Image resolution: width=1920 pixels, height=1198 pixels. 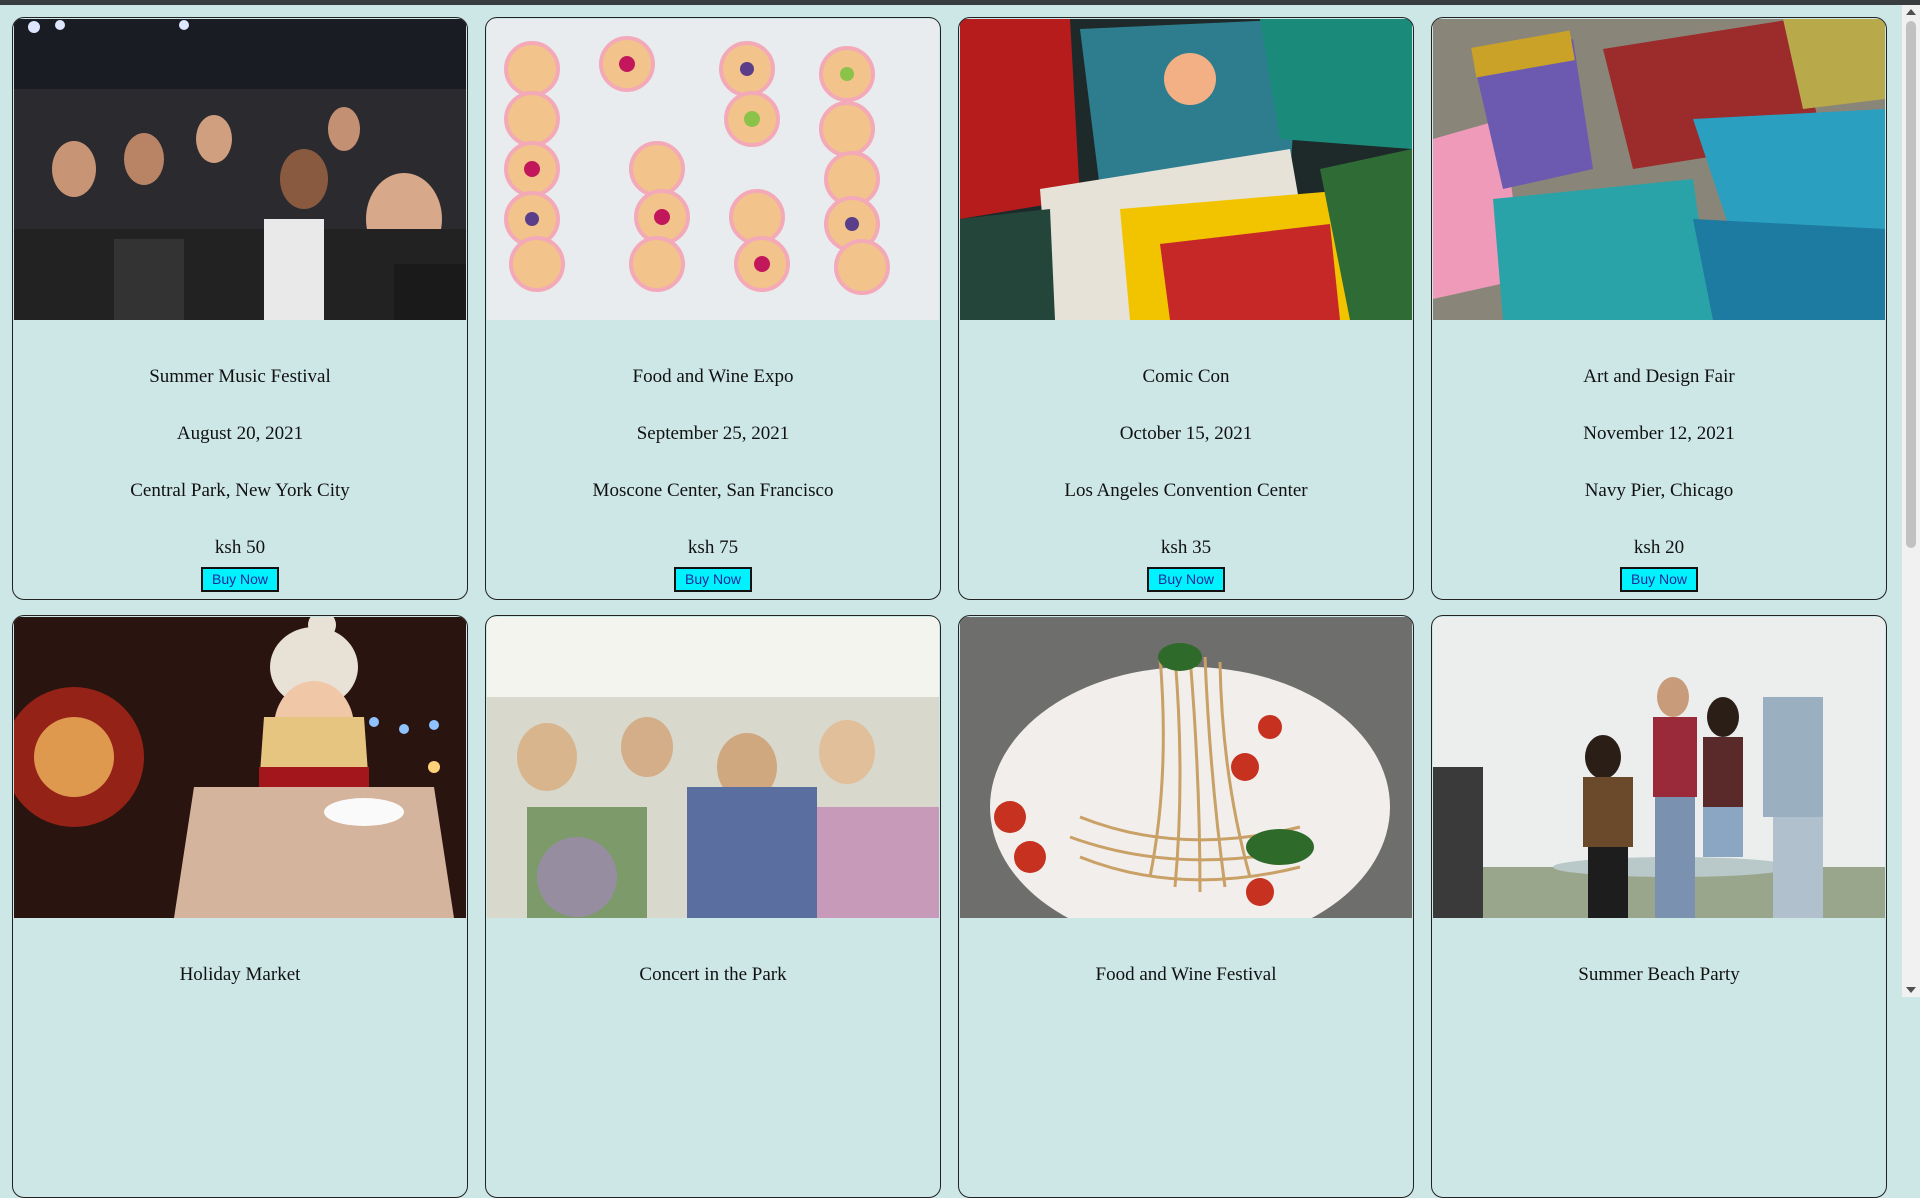 What do you see at coordinates (1186, 433) in the screenshot?
I see `event-date: October 15, 2021` at bounding box center [1186, 433].